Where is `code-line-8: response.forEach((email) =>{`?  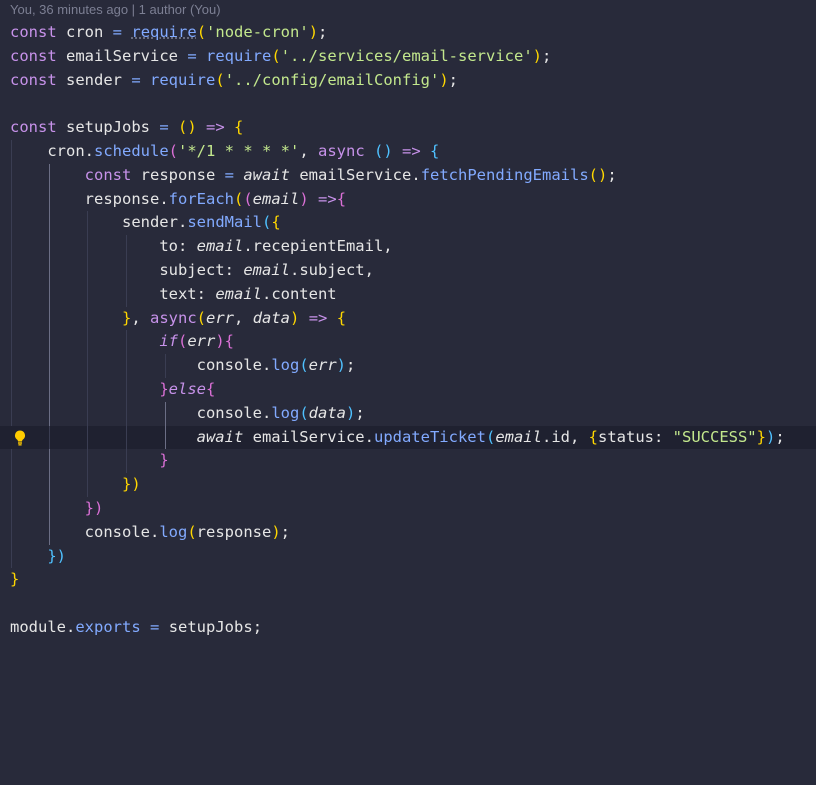
code-line-8: response.forEach((email) =>{ is located at coordinates (408, 199).